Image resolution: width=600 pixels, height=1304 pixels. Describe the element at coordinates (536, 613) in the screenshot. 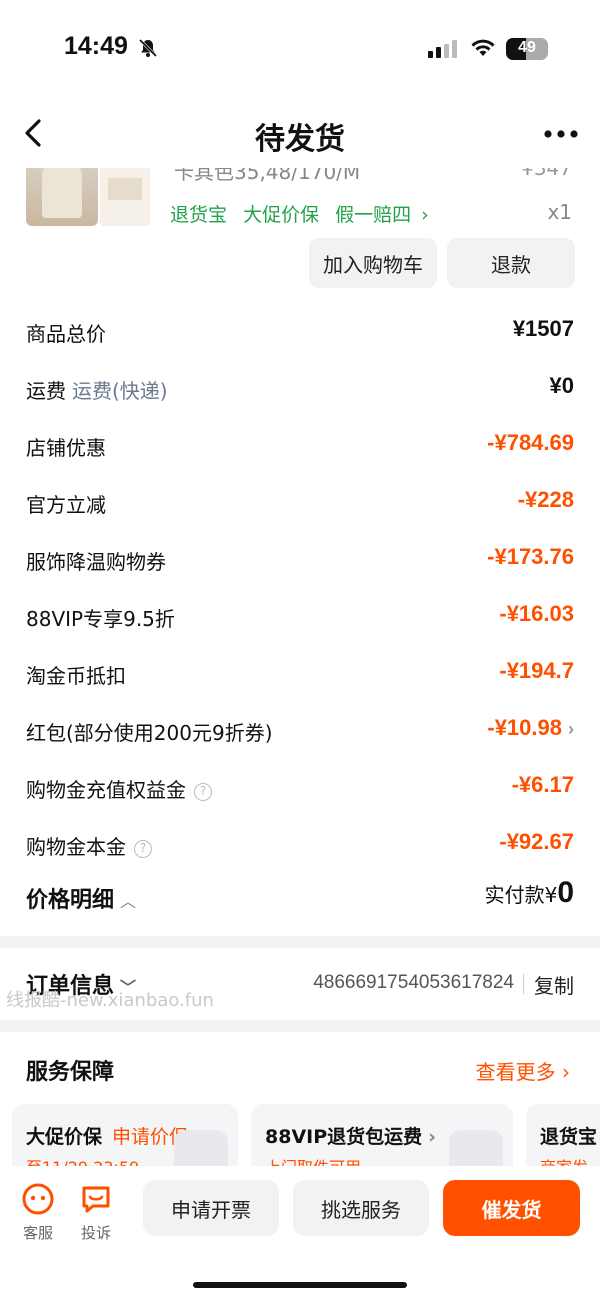

I see `price-row-value: -¥16.03` at that location.